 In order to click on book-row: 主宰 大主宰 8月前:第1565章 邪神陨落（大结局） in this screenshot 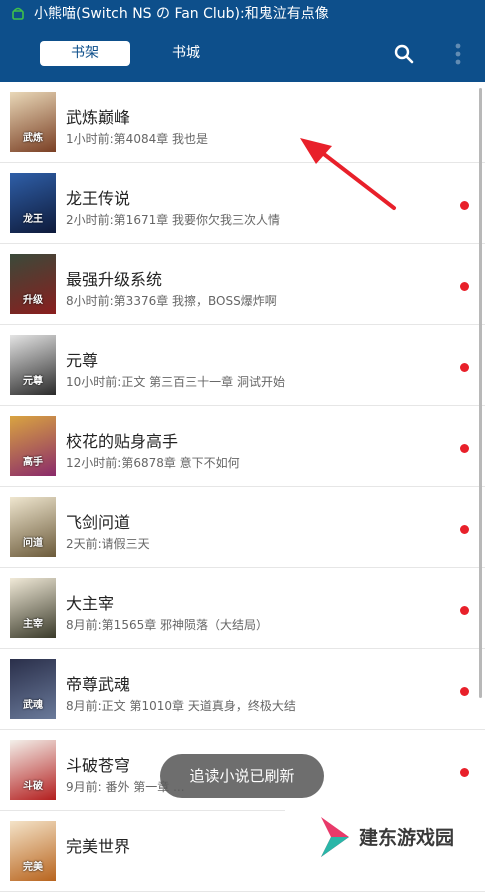, I will do `click(242, 608)`.